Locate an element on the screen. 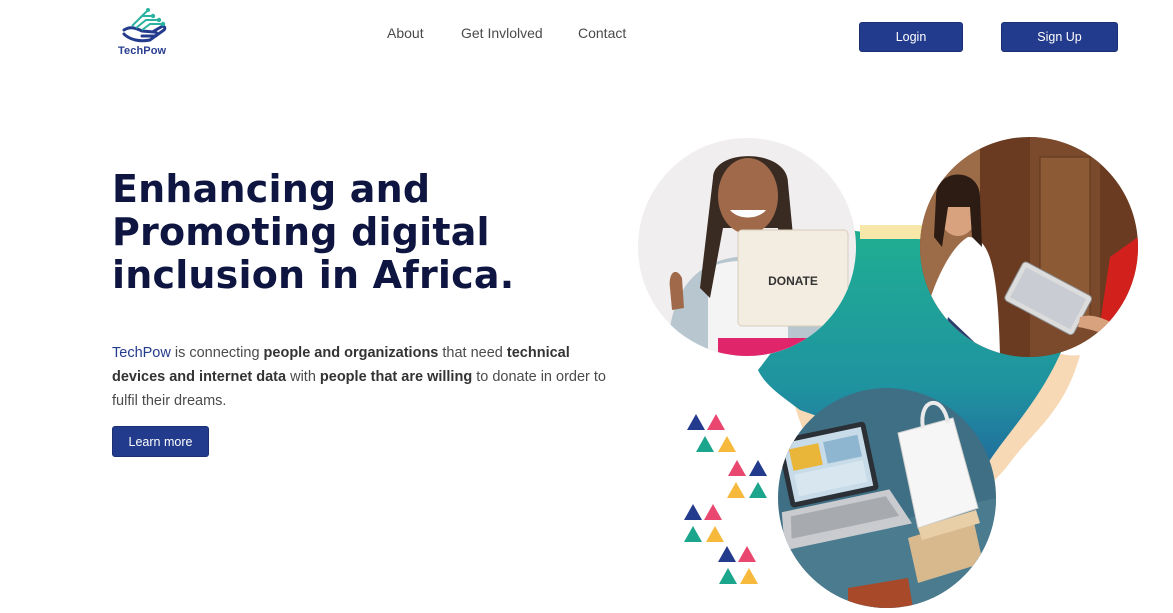  woman-donate-photo: DONATE is located at coordinates (747, 247).